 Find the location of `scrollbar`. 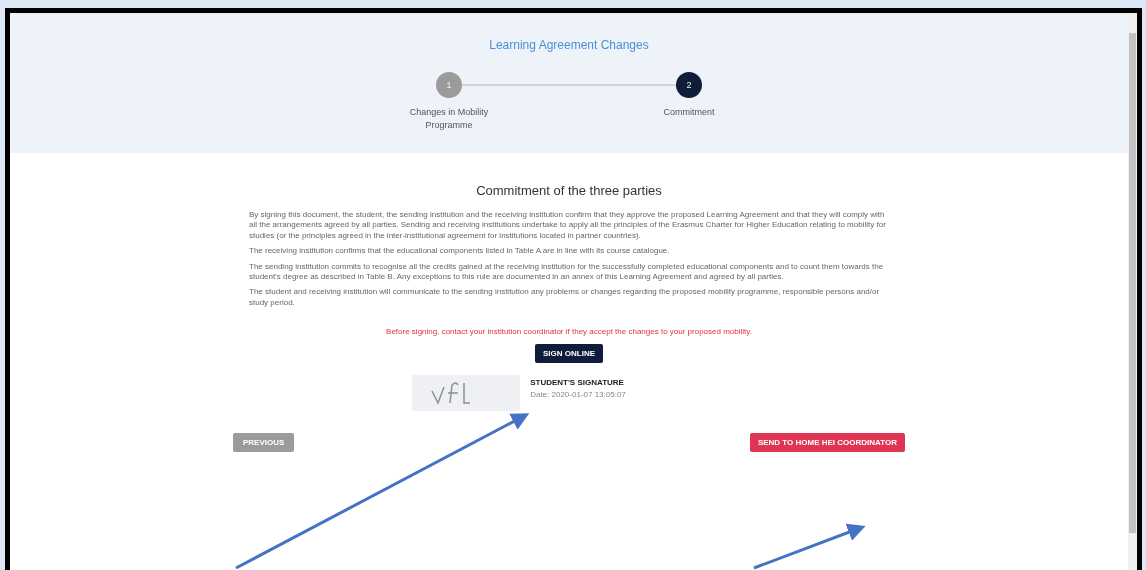

scrollbar is located at coordinates (1132, 291).